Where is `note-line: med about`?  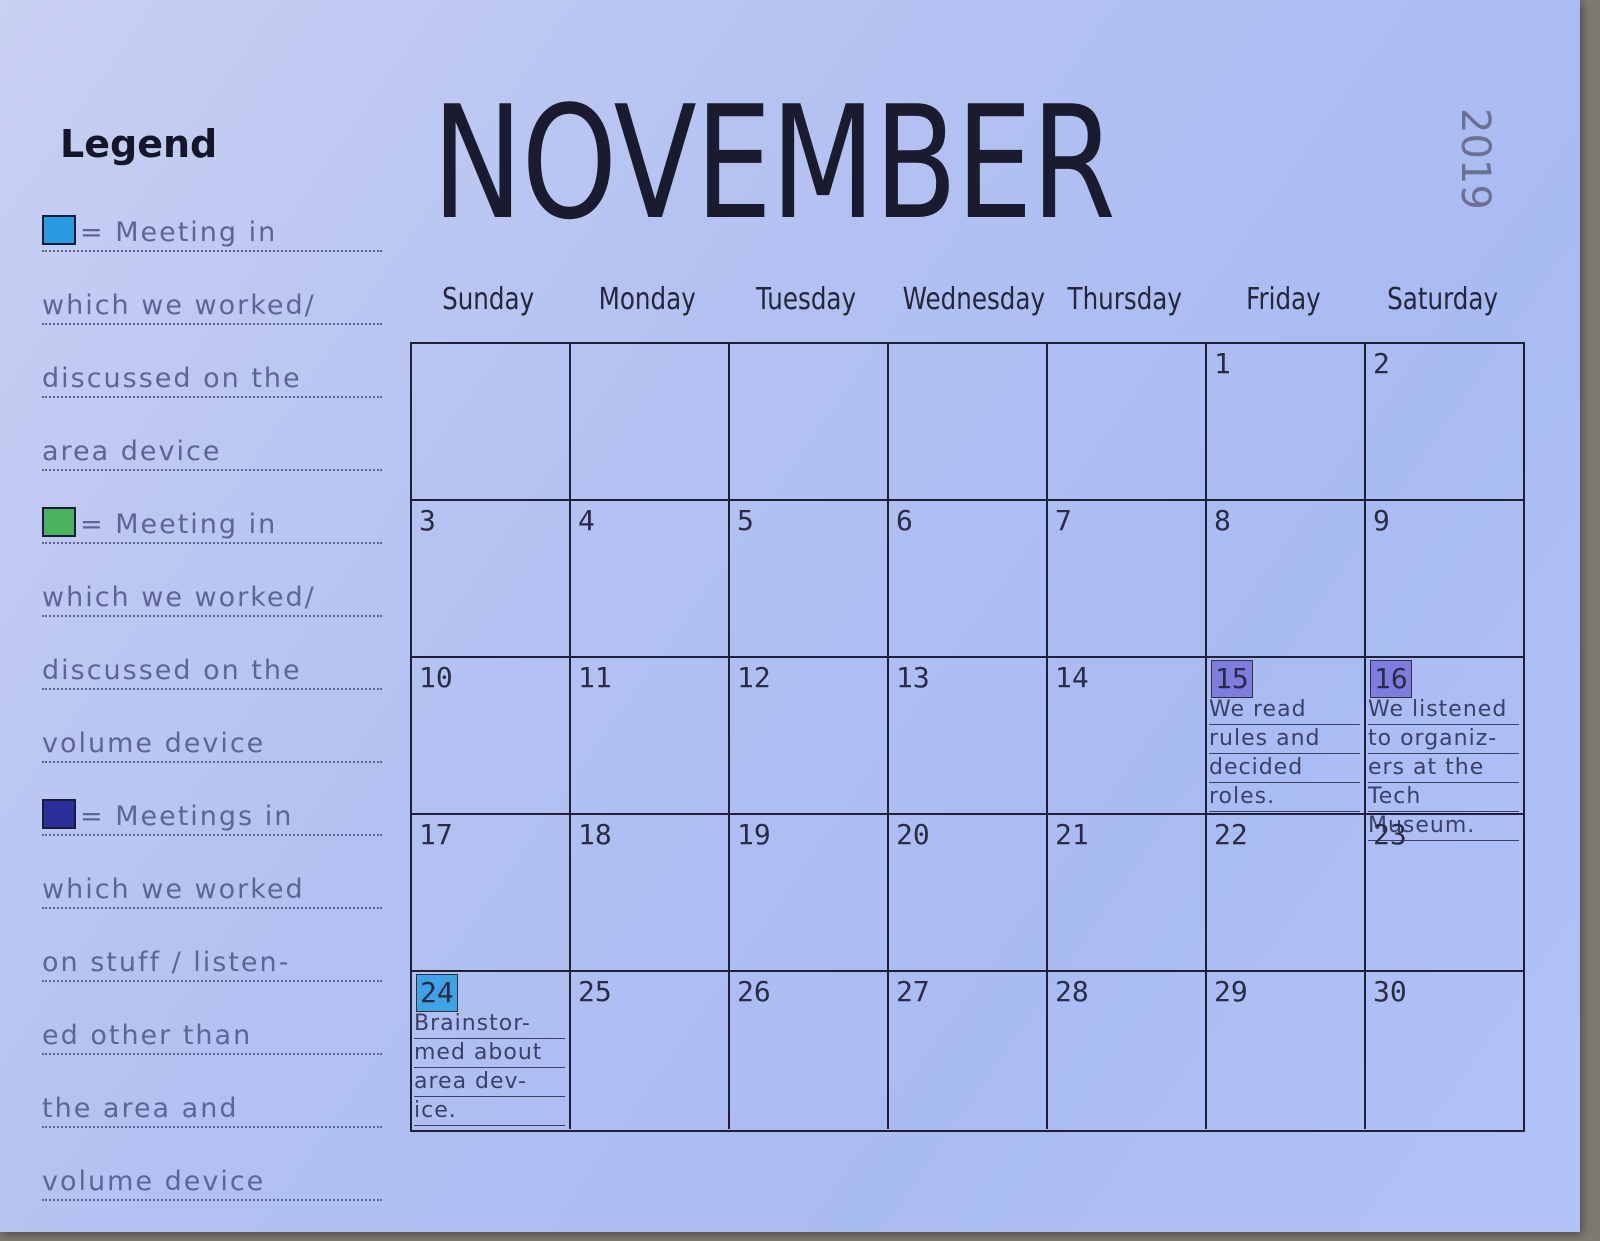
note-line: med about is located at coordinates (489, 1053).